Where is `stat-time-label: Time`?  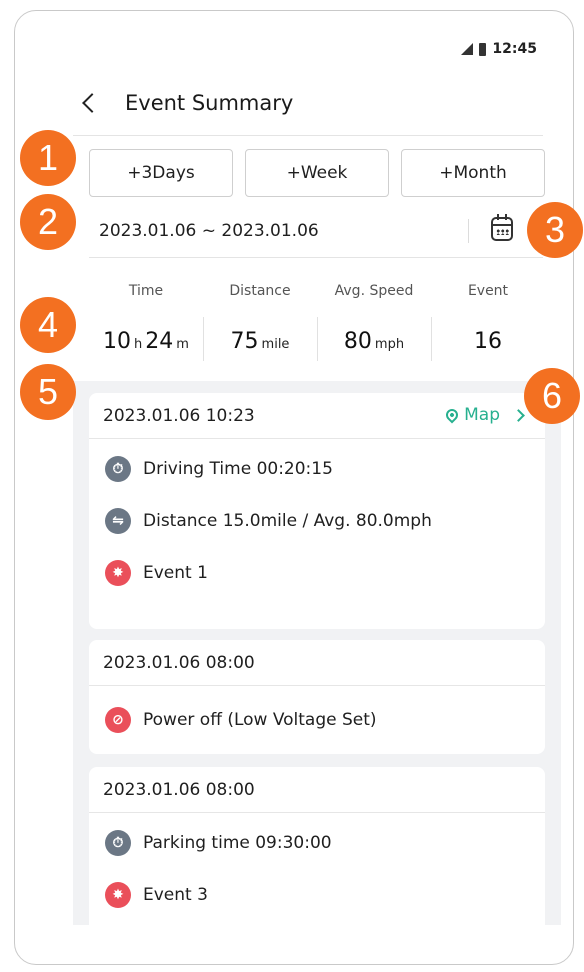 stat-time-label: Time is located at coordinates (146, 291).